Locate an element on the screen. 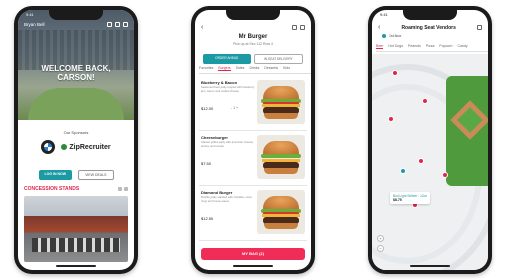  info-icon is located at coordinates (294, 27).